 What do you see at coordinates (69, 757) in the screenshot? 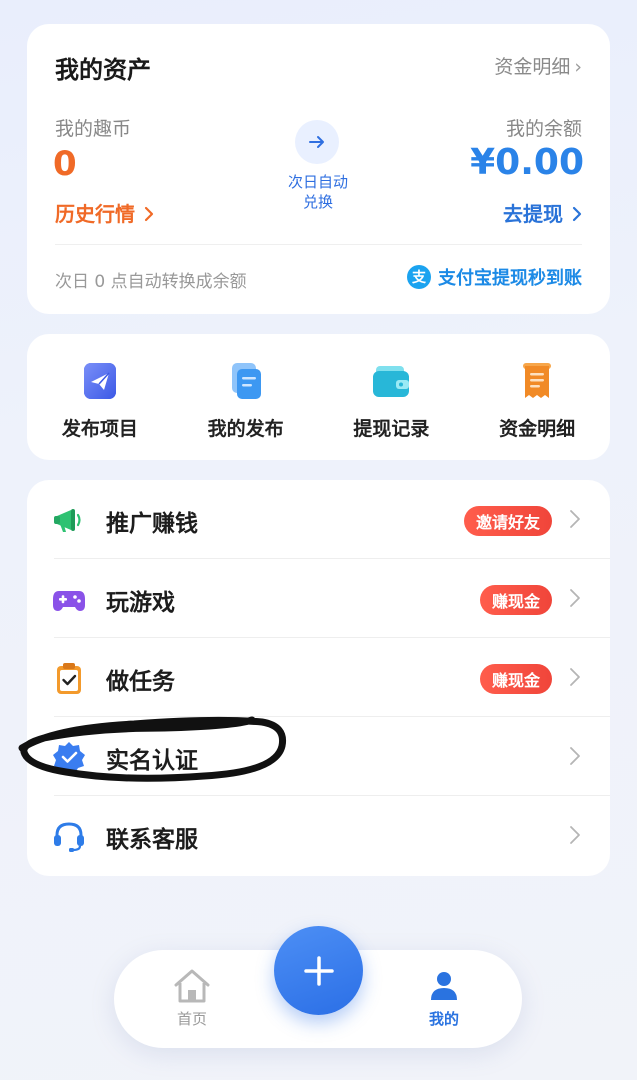
I see `verified-badge-icon` at bounding box center [69, 757].